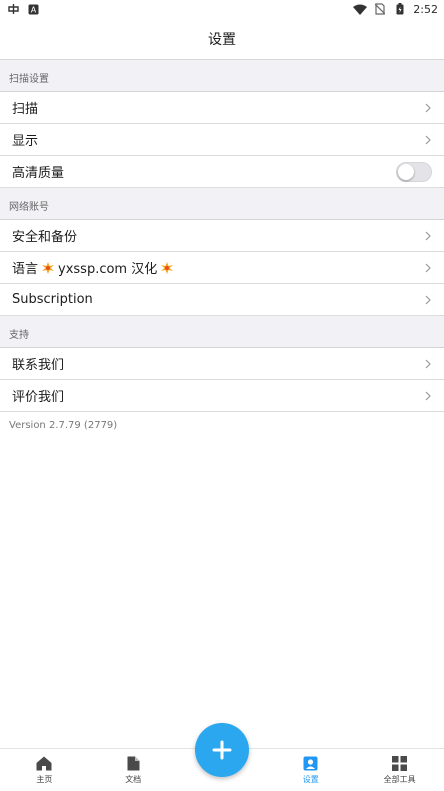  Describe the element at coordinates (360, 9) in the screenshot. I see `wifi-icon` at that location.